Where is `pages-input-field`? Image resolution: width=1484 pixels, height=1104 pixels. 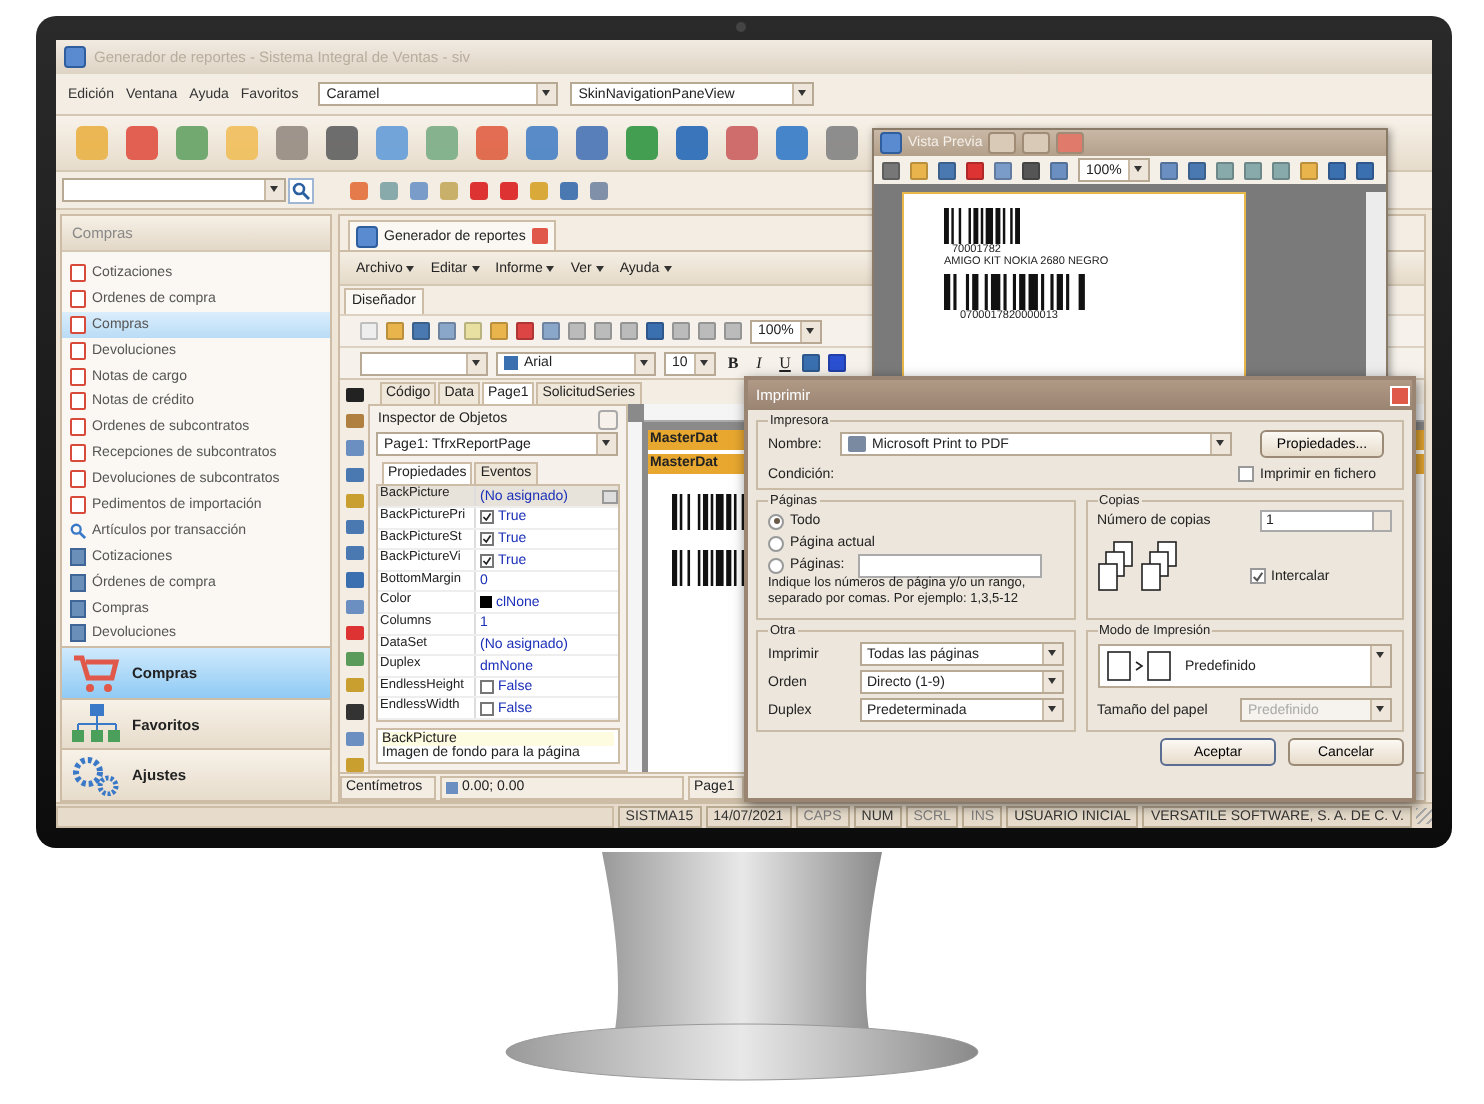 pages-input-field is located at coordinates (950, 565).